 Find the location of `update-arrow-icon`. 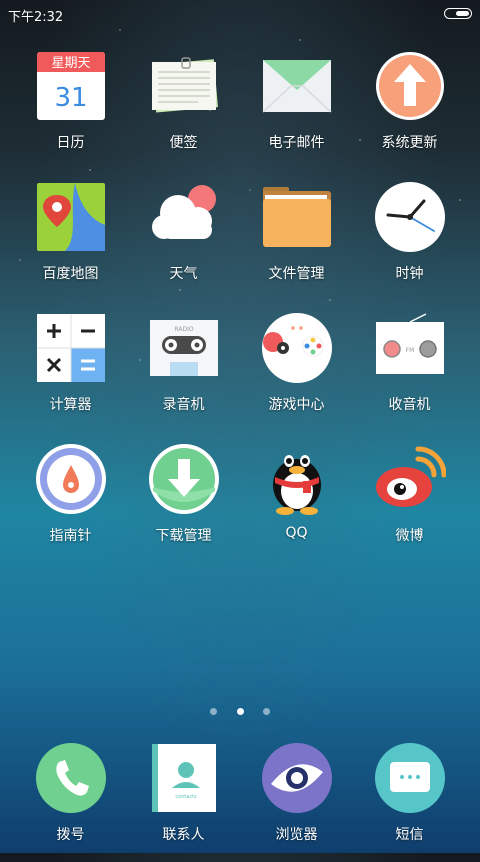

update-arrow-icon is located at coordinates (410, 86).